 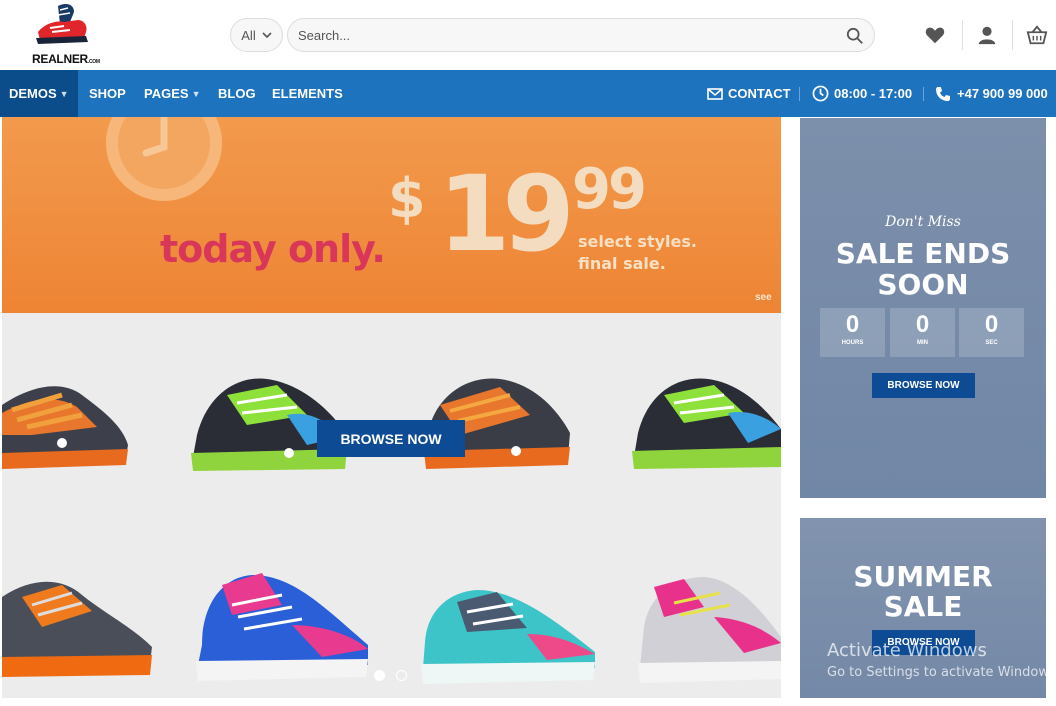 I want to click on nav-item-demos: DEMOS ▼, so click(x=39, y=93).